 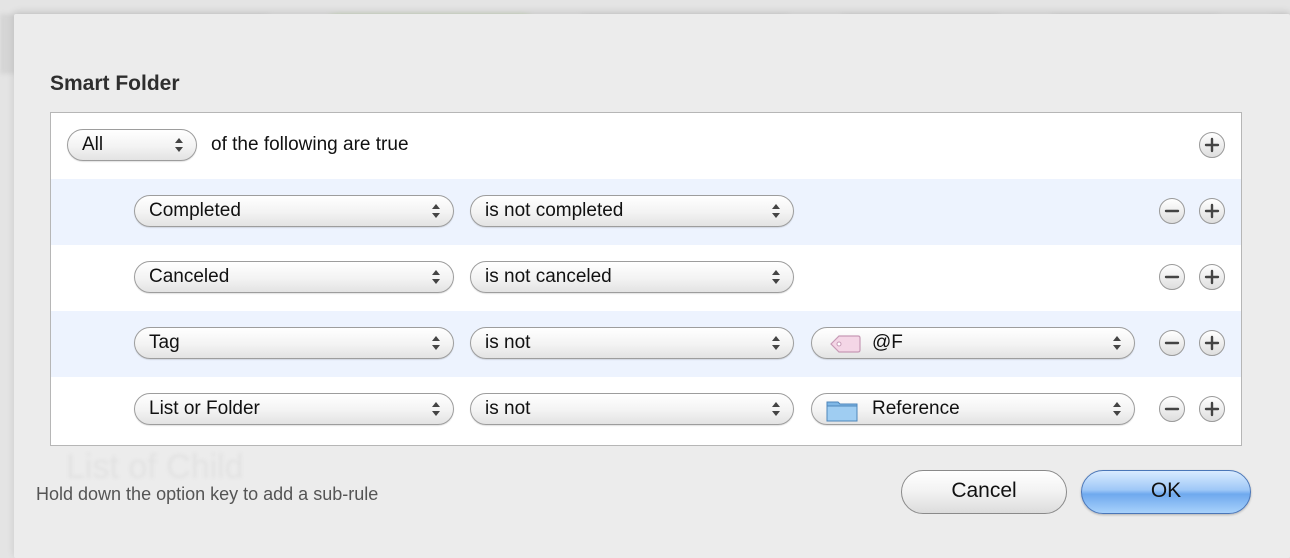 What do you see at coordinates (973, 409) in the screenshot?
I see `rule-value-select: Reference` at bounding box center [973, 409].